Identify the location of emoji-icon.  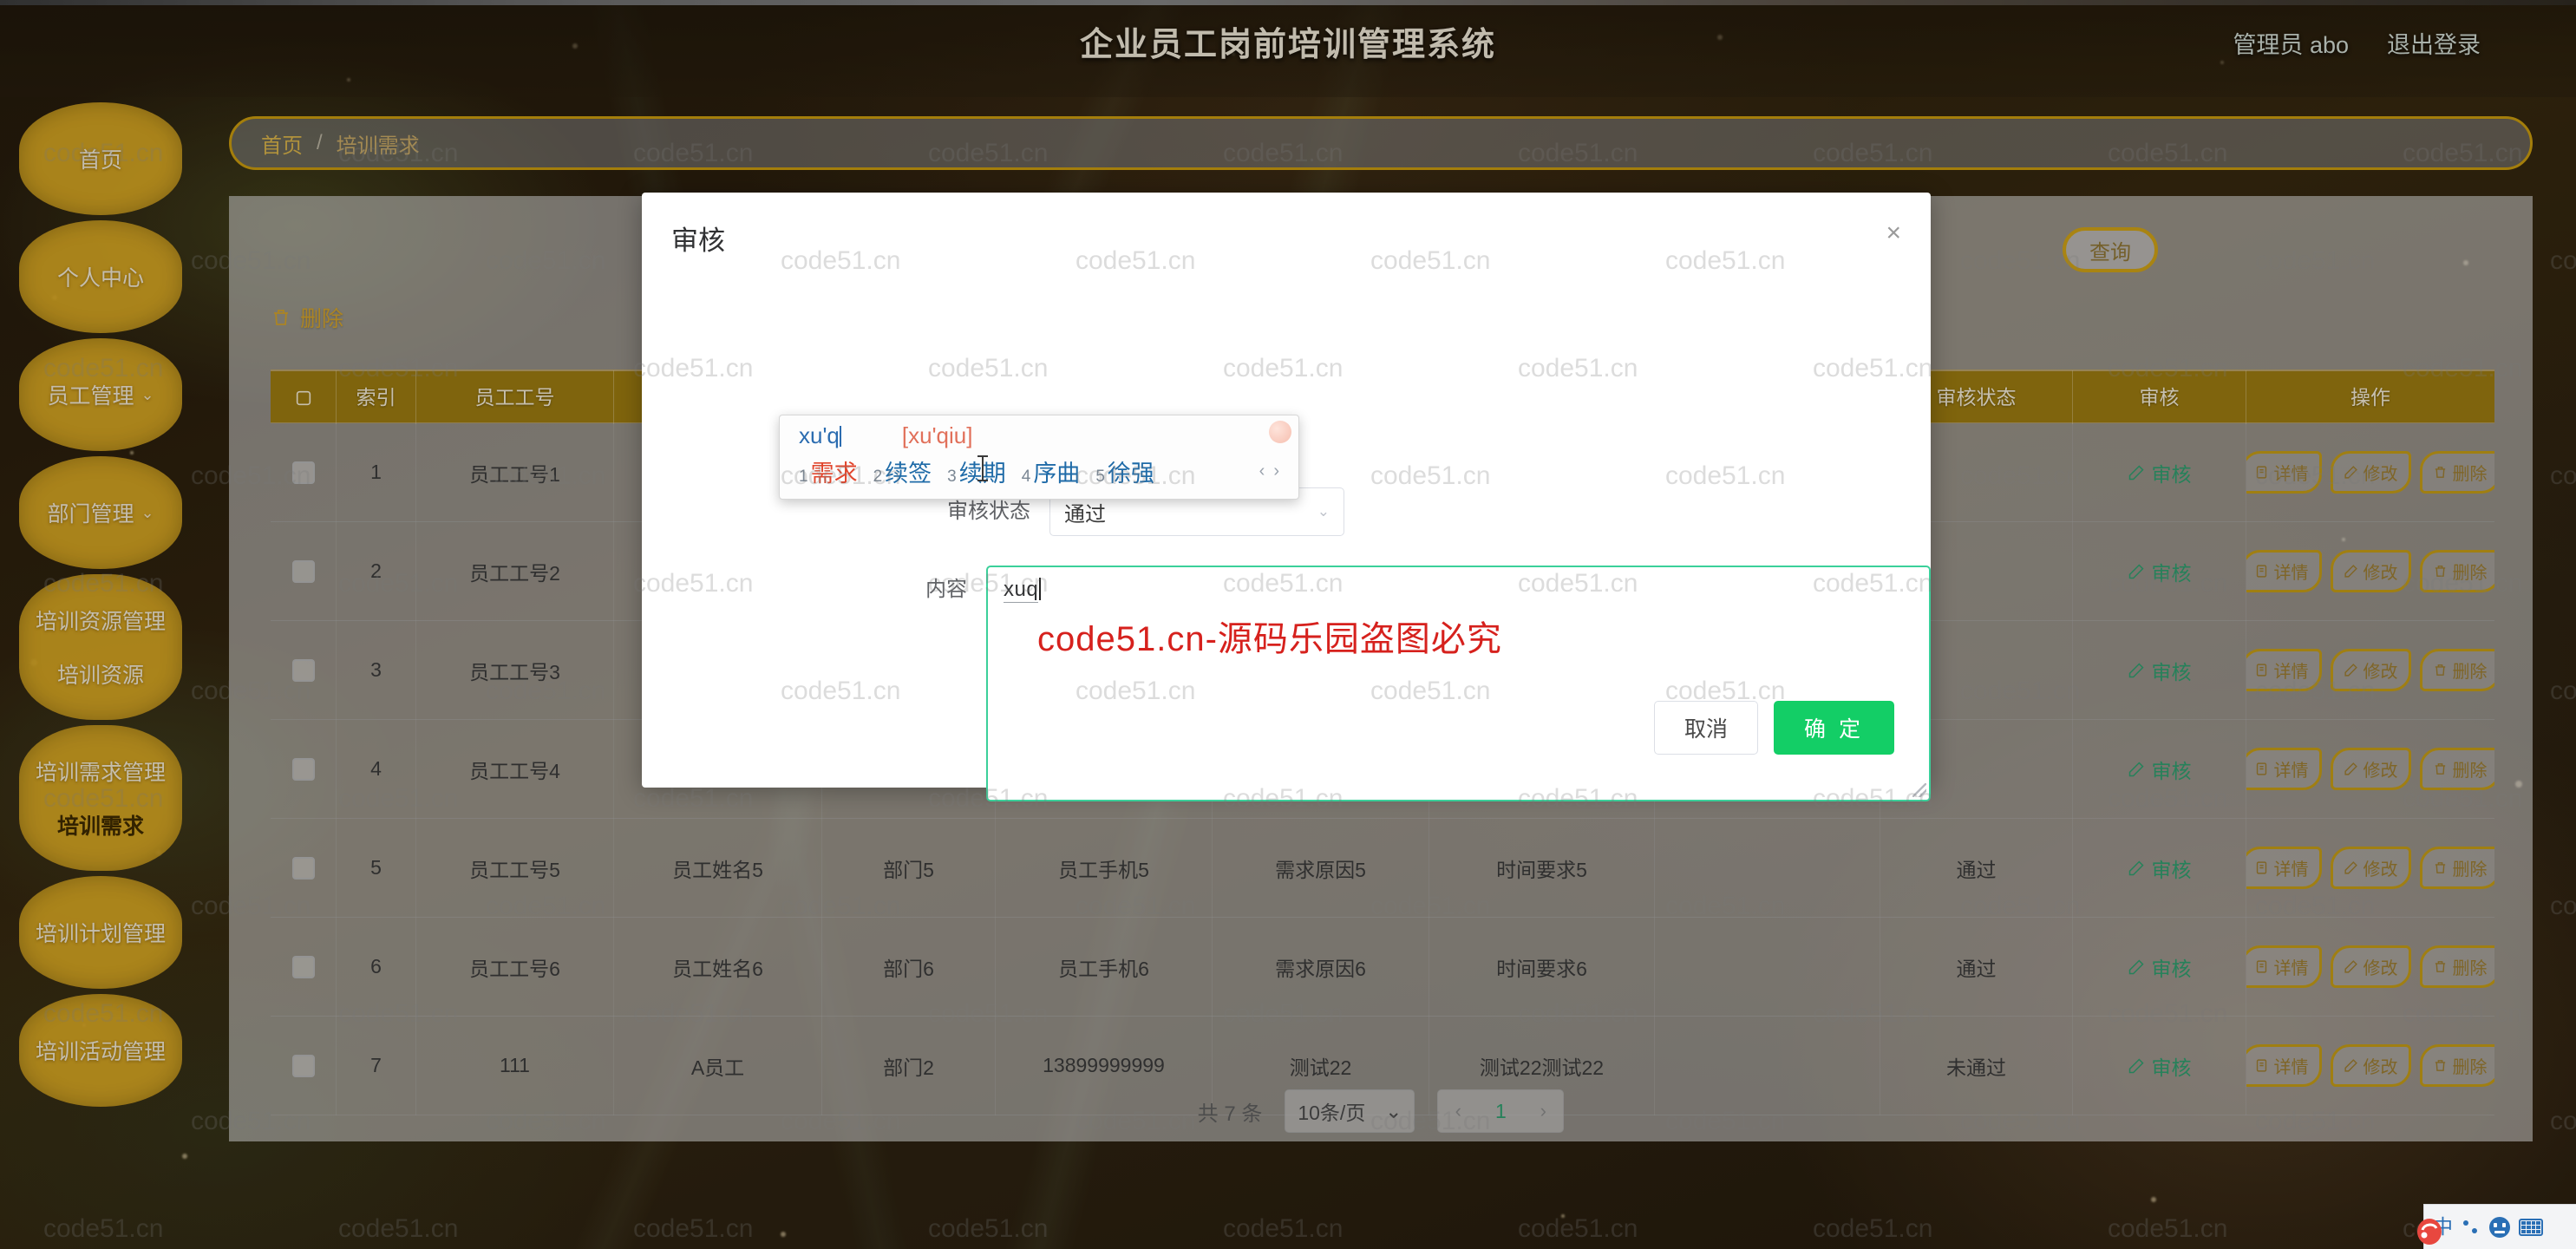
(2499, 1227).